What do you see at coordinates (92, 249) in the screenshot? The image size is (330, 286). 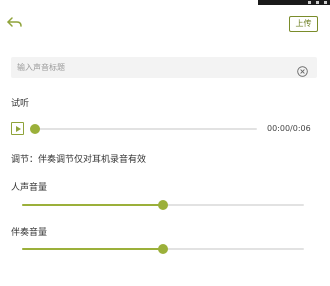 I see `accompaniment-volume-fill` at bounding box center [92, 249].